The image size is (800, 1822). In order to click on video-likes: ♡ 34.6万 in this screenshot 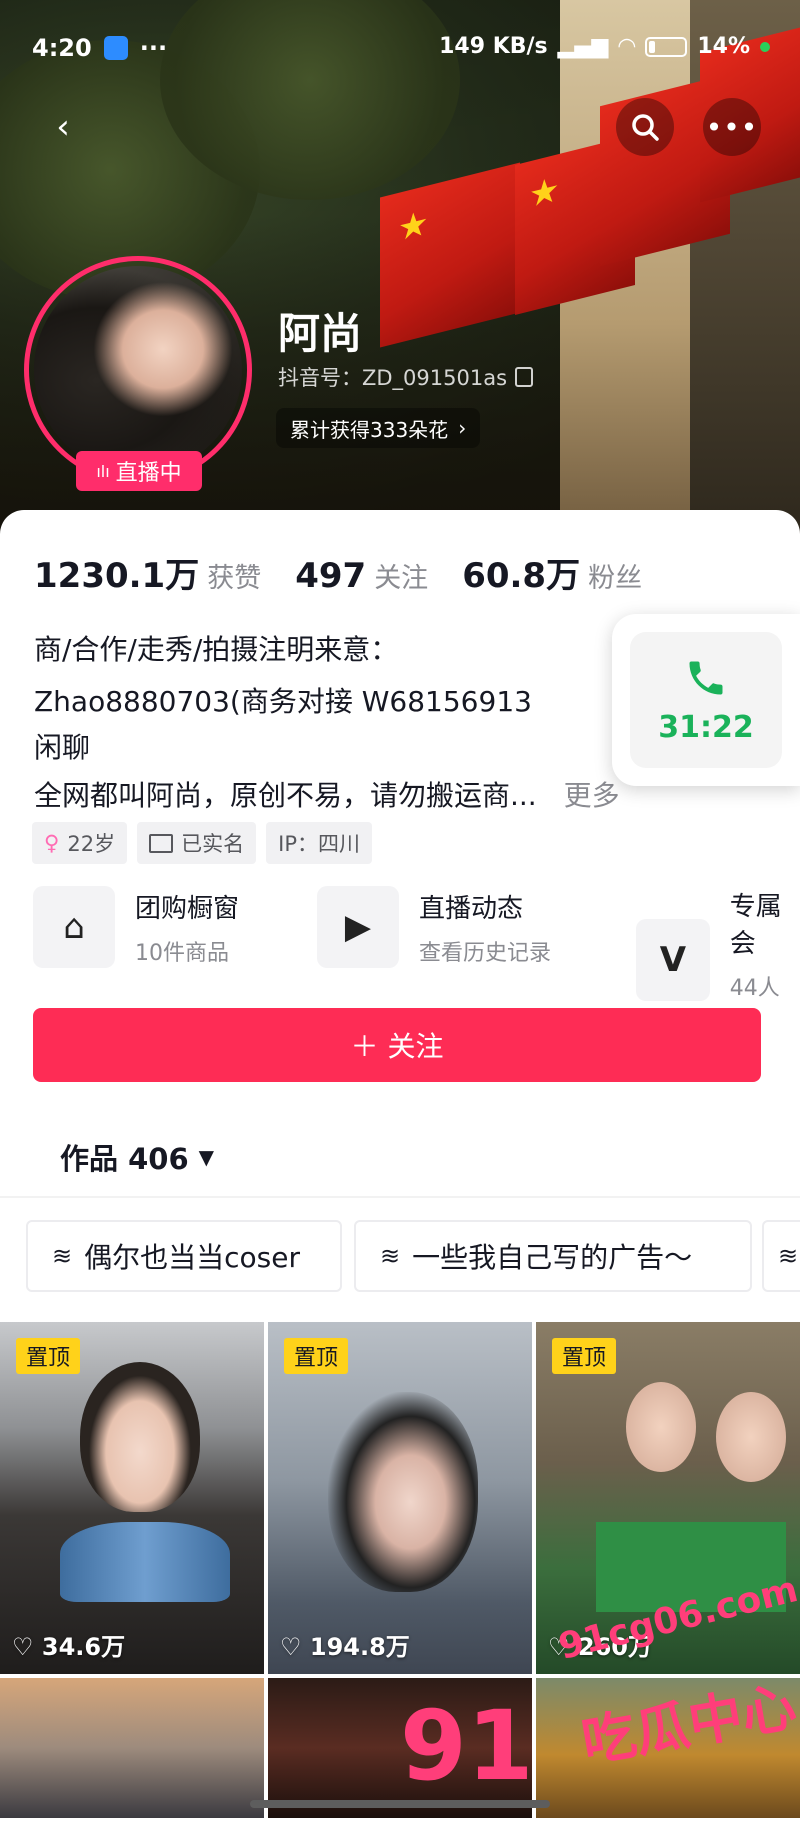, I will do `click(68, 1644)`.